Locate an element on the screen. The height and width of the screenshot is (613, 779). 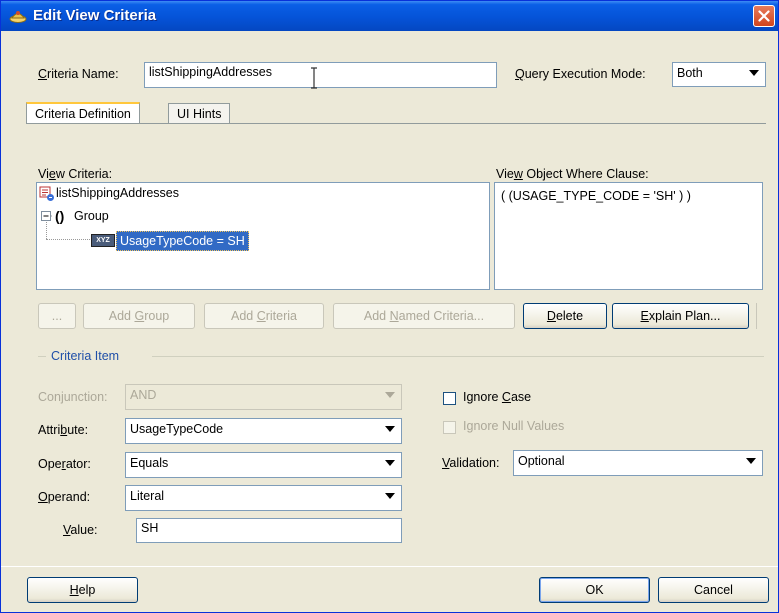
ok-button-label: OK is located at coordinates (594, 590).